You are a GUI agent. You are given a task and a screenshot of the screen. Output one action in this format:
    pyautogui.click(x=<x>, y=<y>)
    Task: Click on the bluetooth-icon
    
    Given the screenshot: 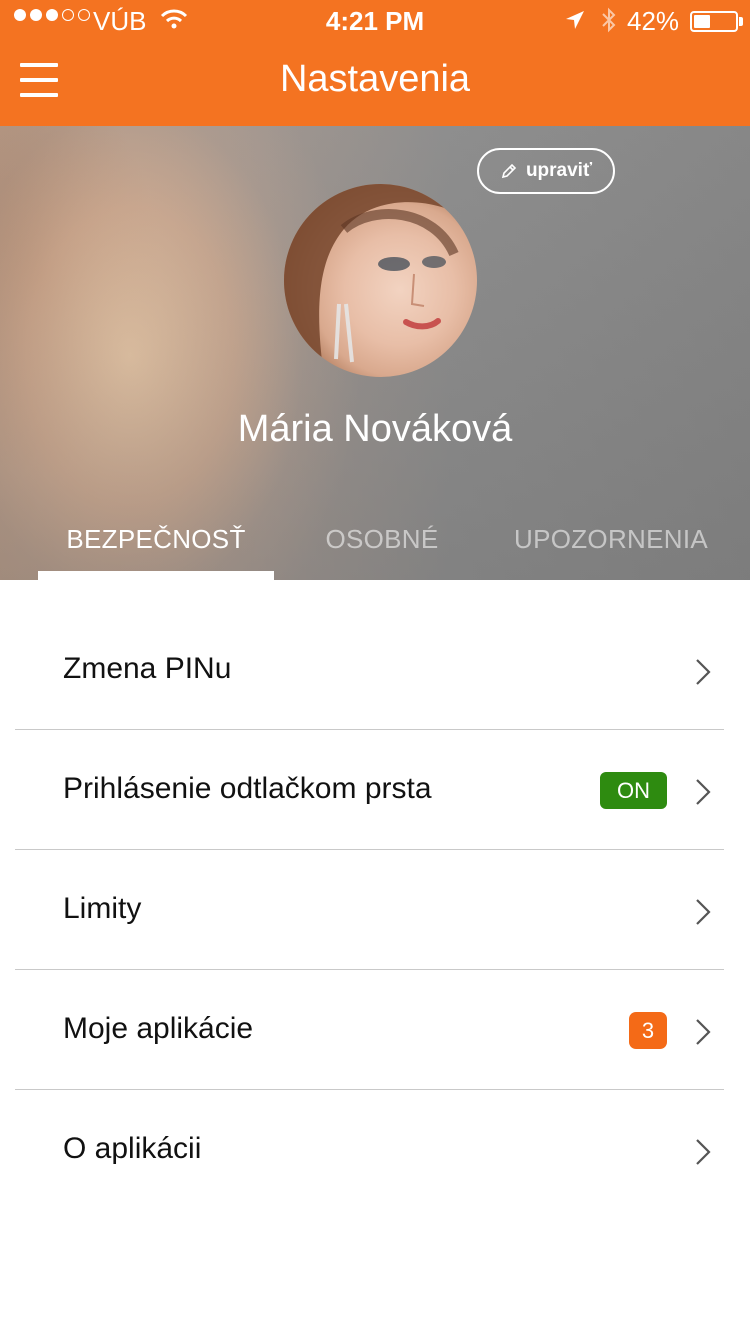 What is the action you would take?
    pyautogui.click(x=609, y=20)
    